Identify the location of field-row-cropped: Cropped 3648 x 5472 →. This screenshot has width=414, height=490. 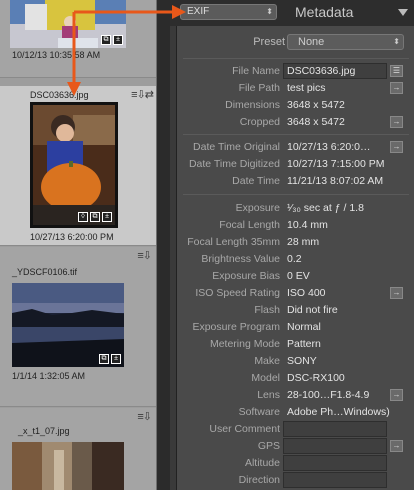
(295, 122).